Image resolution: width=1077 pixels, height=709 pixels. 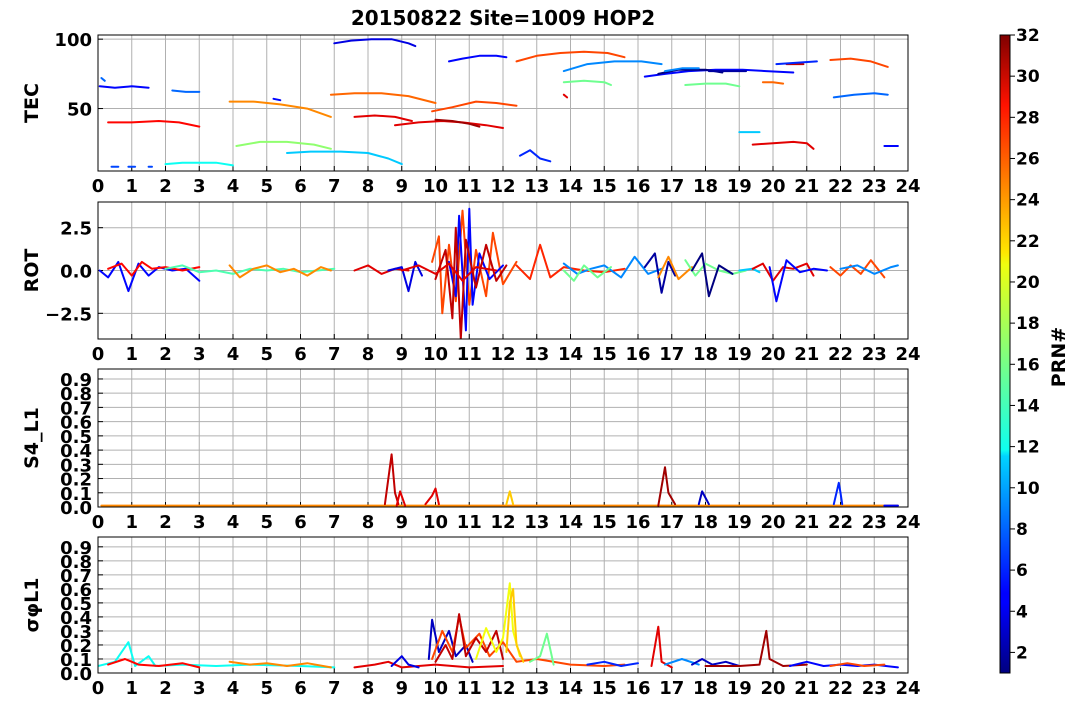 I want to click on figure-title: 20150822 Site=1009 HOP2, so click(x=503, y=18).